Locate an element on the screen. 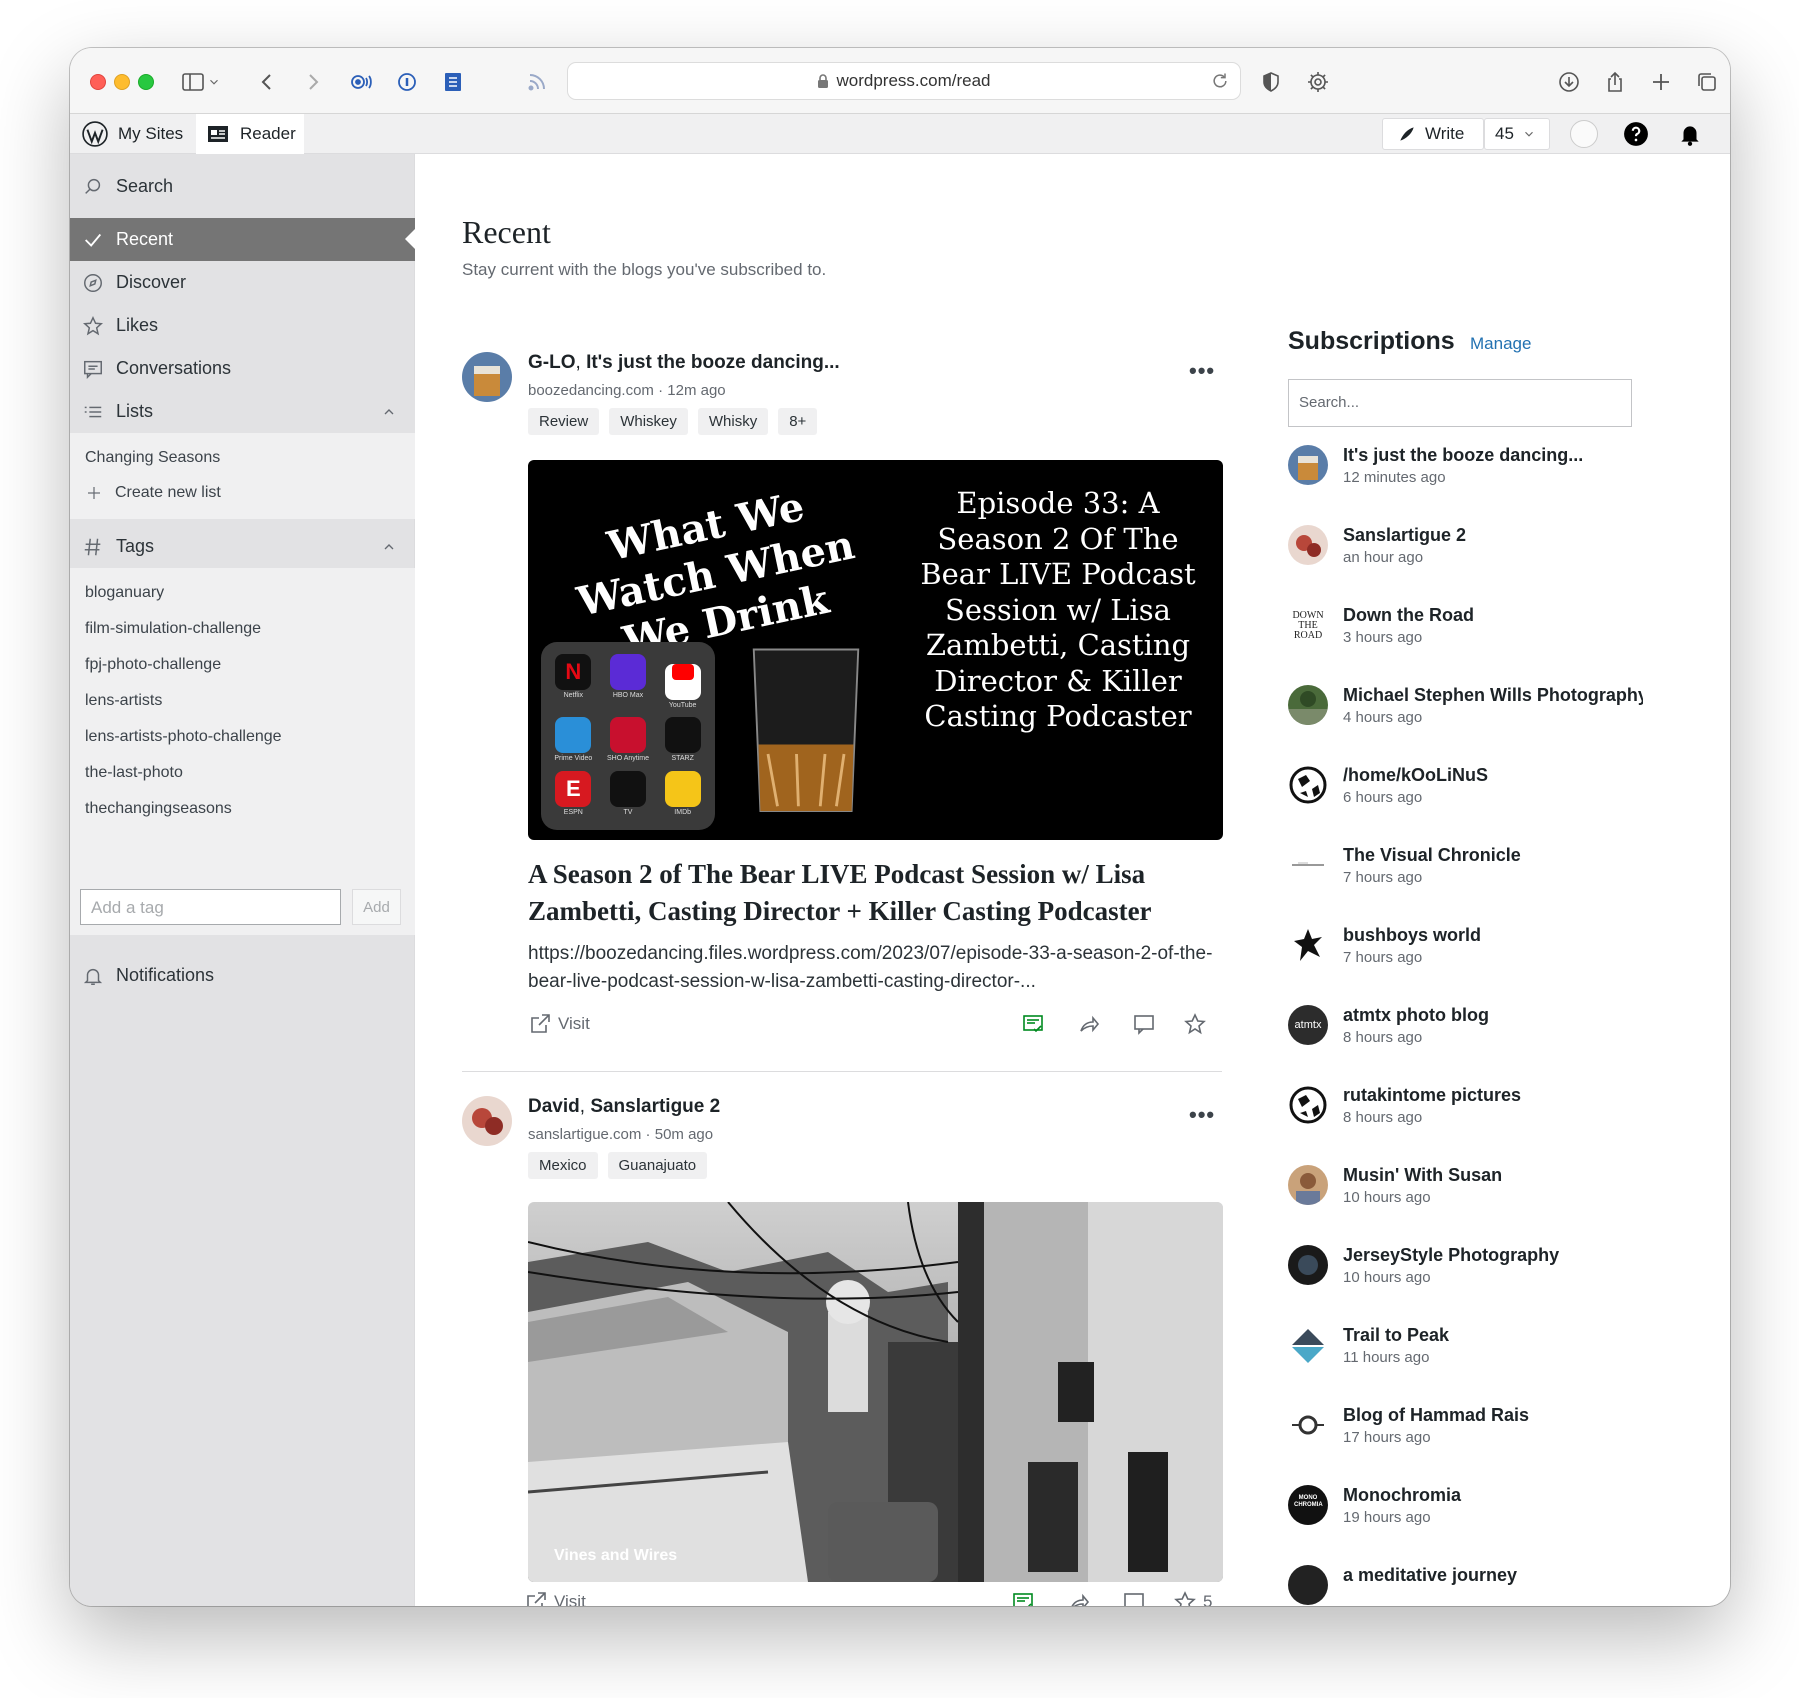 This screenshot has width=1799, height=1698. subscription-item: atmtx atmtx photo blog 8 hours ago is located at coordinates (1463, 1029).